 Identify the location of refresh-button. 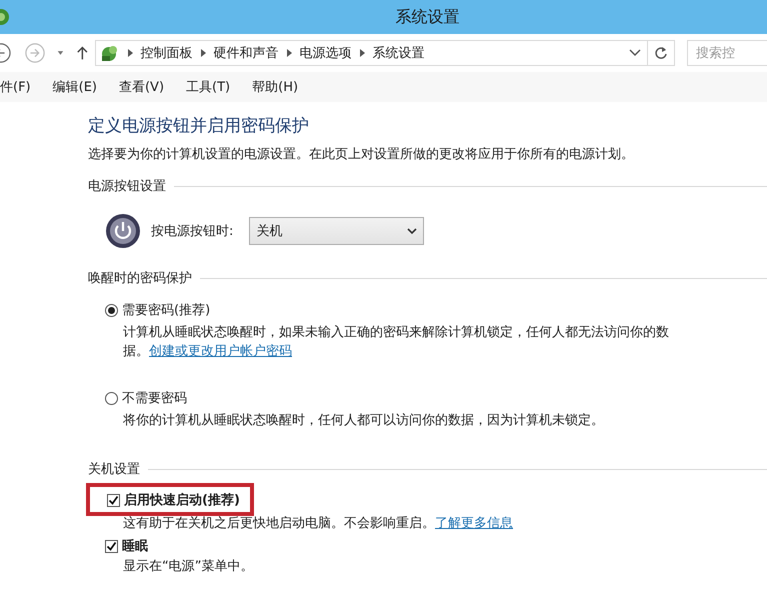
(661, 53).